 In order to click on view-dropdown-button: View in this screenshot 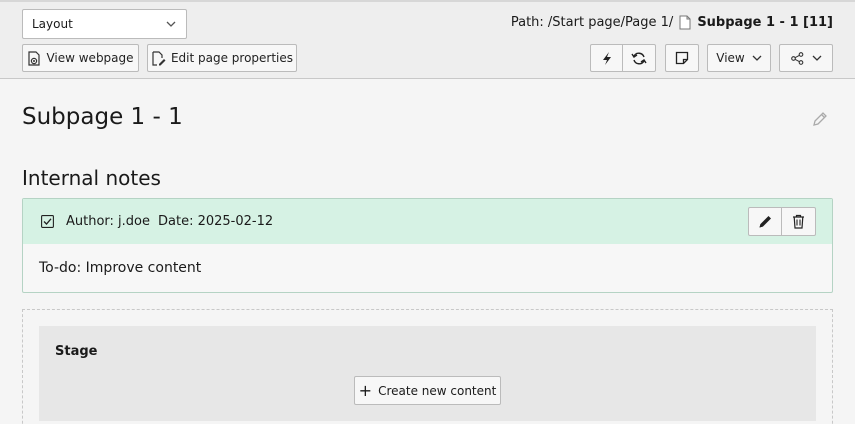, I will do `click(739, 58)`.